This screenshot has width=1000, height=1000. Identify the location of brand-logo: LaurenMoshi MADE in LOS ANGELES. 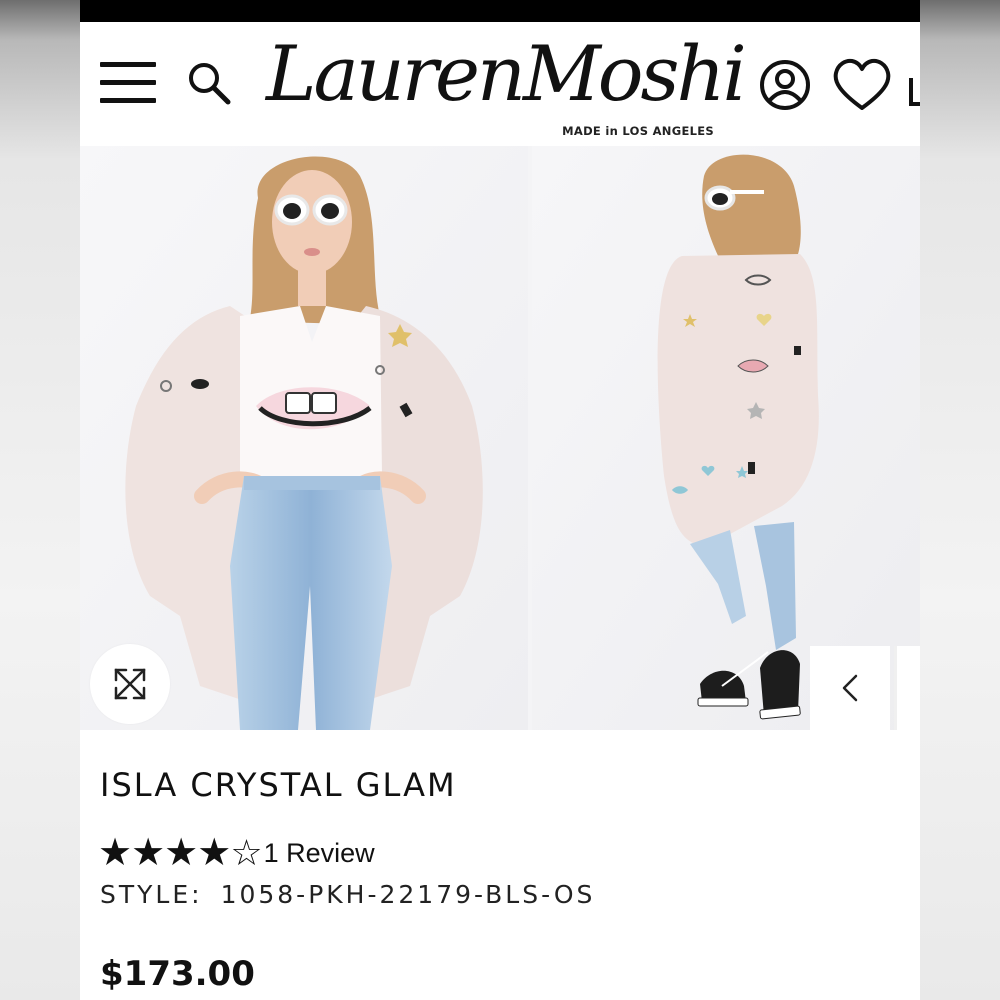
(506, 82).